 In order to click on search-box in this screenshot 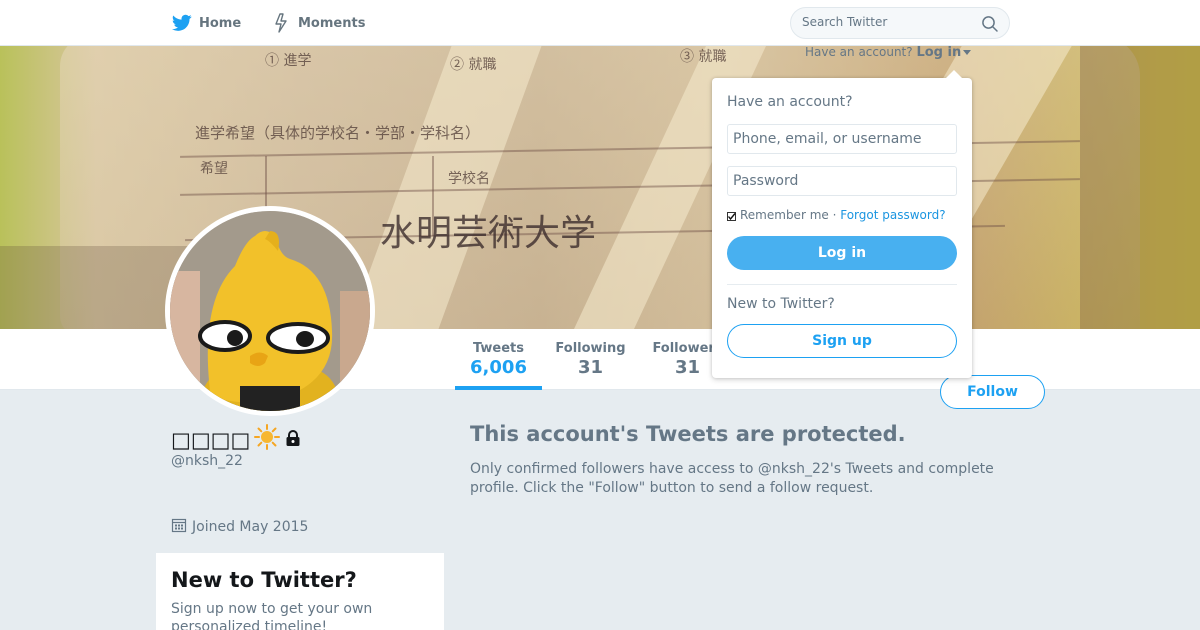, I will do `click(900, 23)`.